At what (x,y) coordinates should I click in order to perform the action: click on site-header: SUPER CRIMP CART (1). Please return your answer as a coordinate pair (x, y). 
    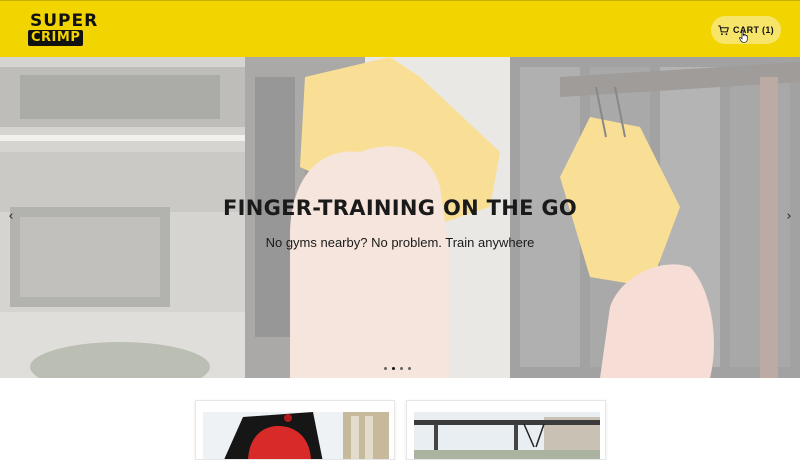
    Looking at the image, I should click on (400, 28).